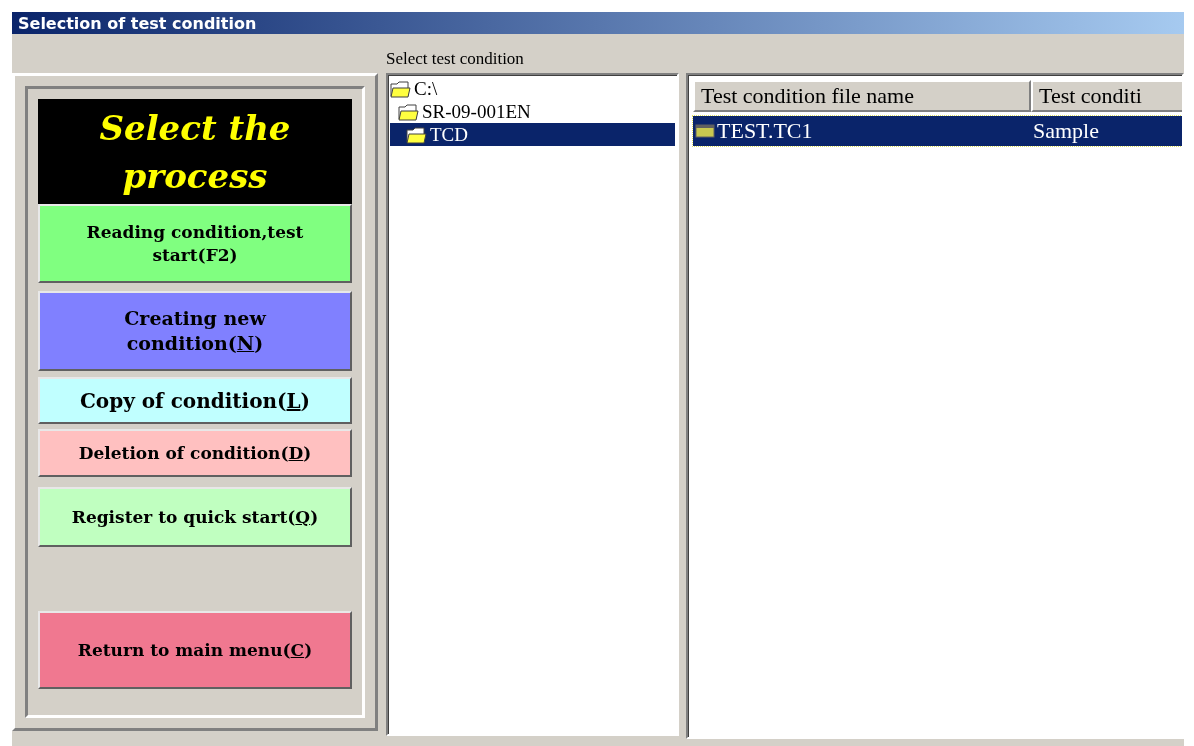  I want to click on tree-label: Select test condition, so click(455, 59).